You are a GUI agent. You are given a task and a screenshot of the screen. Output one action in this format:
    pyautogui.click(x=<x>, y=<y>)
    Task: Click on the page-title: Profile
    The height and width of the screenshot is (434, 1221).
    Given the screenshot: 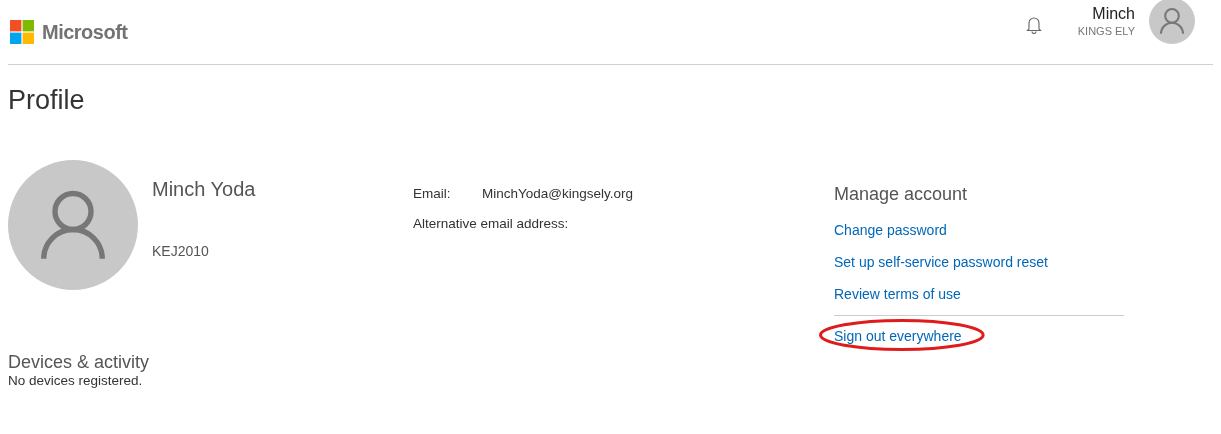 What is the action you would take?
    pyautogui.click(x=47, y=100)
    